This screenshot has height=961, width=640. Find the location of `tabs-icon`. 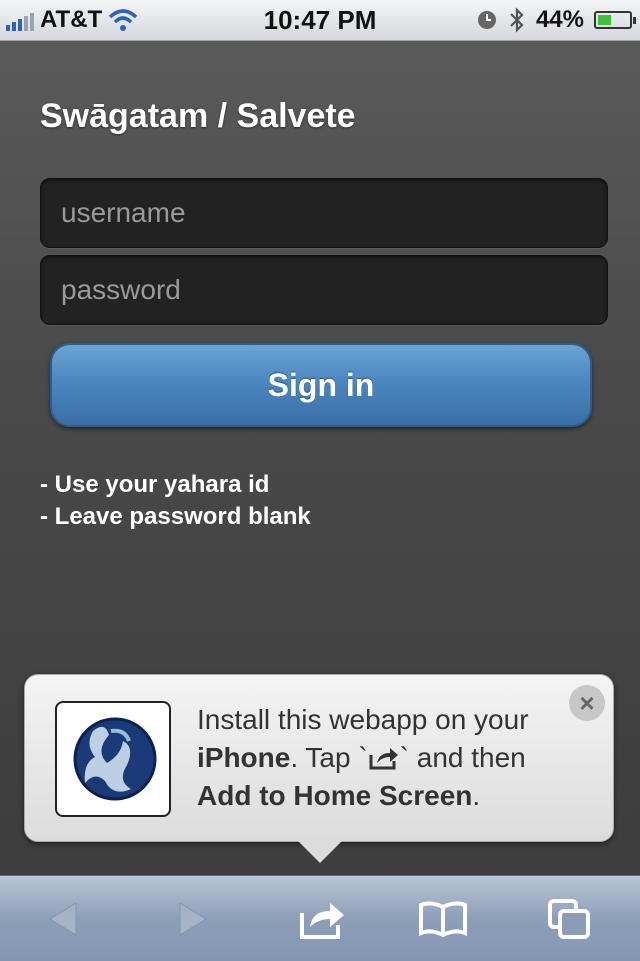

tabs-icon is located at coordinates (570, 918).